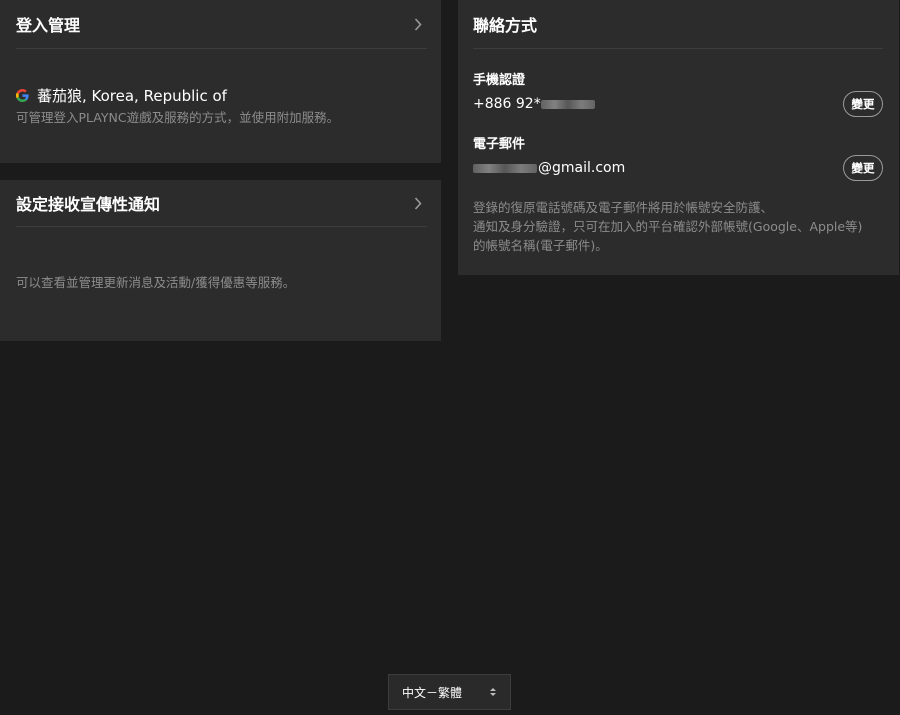 The height and width of the screenshot is (715, 900). I want to click on email-domain: @gmail.com, so click(582, 168).